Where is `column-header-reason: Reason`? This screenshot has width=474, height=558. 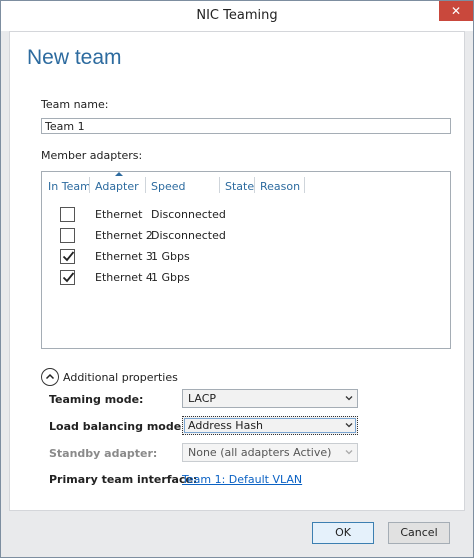
column-header-reason: Reason is located at coordinates (280, 186).